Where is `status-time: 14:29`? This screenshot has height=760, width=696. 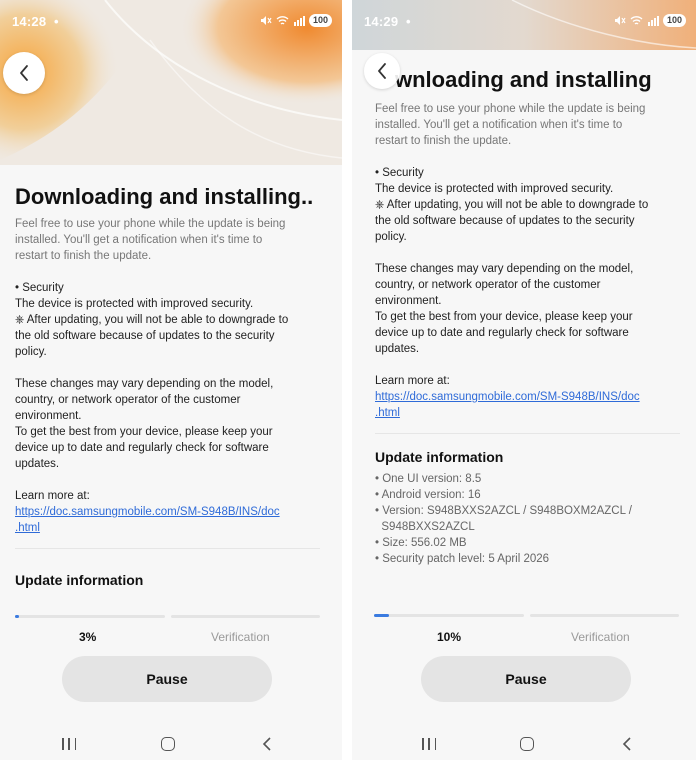
status-time: 14:29 is located at coordinates (381, 21).